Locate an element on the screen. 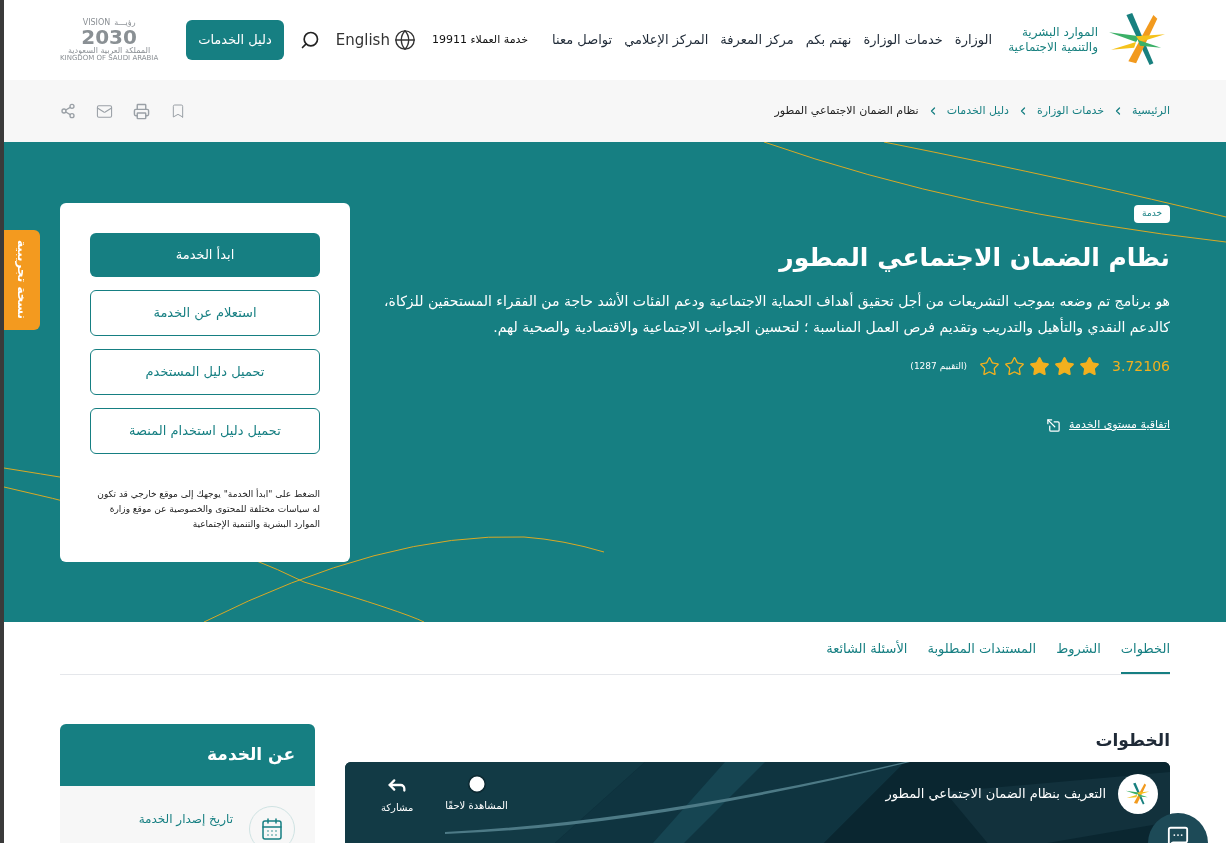 This screenshot has height=843, width=1226. language-link: English is located at coordinates (375, 40).